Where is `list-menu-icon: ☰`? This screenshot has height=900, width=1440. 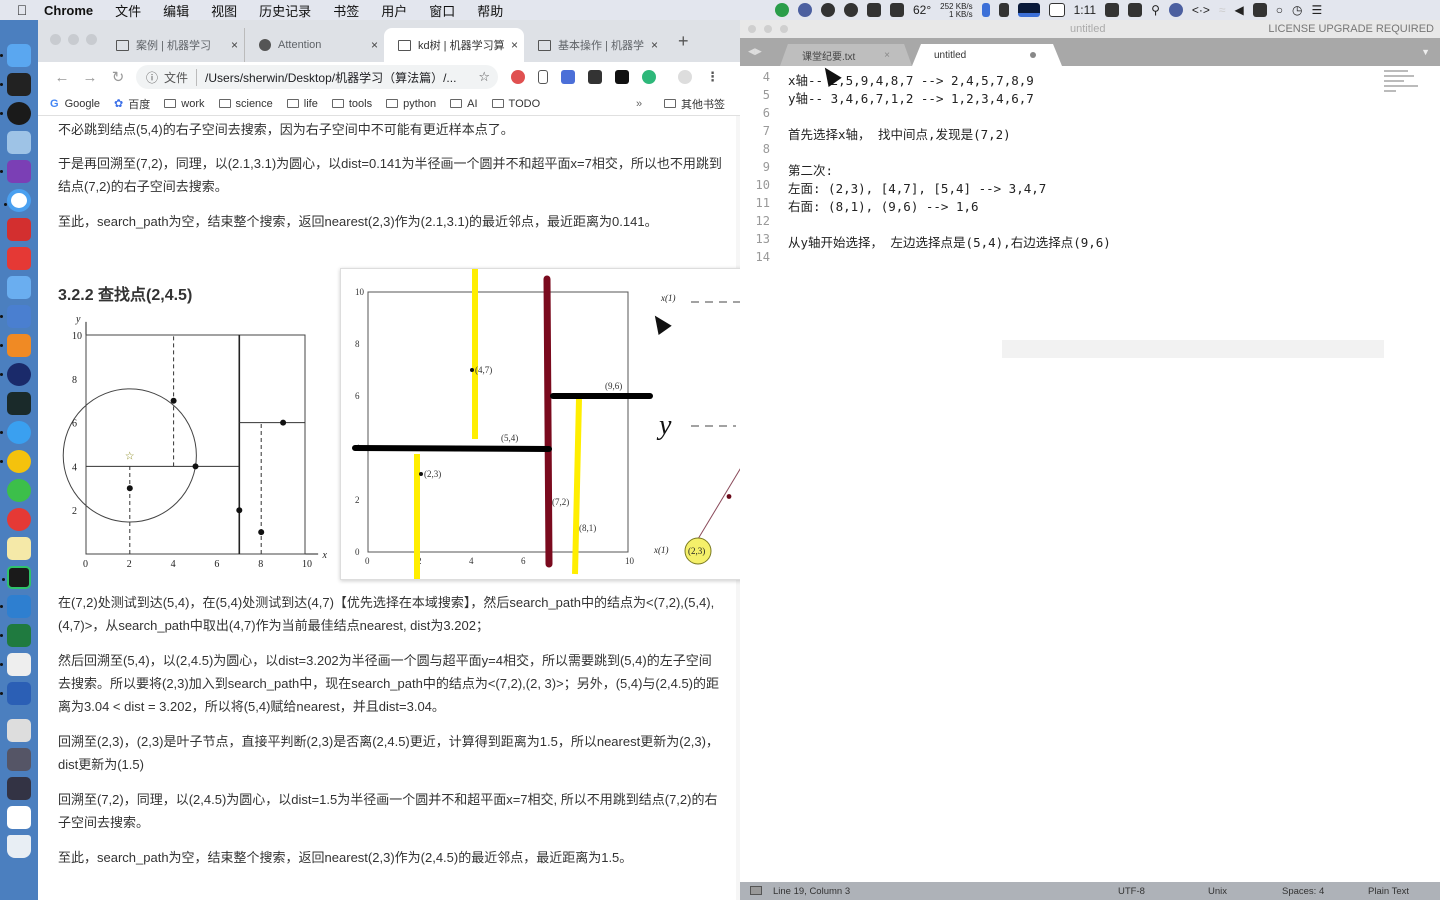
list-menu-icon: ☰ is located at coordinates (1316, 10).